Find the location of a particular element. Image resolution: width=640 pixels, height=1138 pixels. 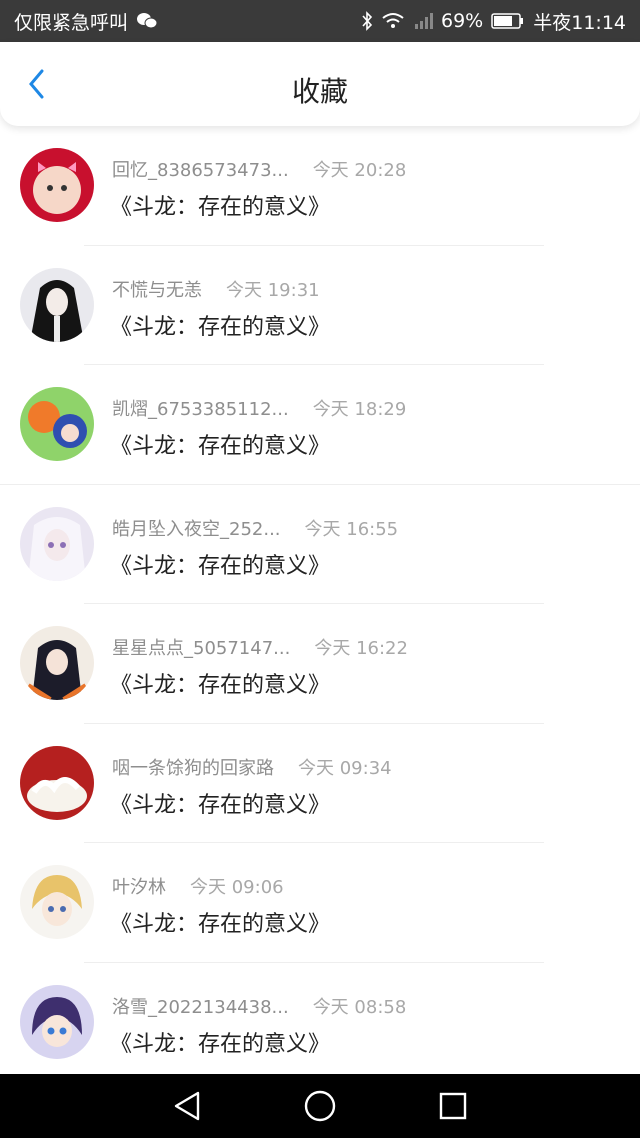

nav-home-button is located at coordinates (320, 1106).